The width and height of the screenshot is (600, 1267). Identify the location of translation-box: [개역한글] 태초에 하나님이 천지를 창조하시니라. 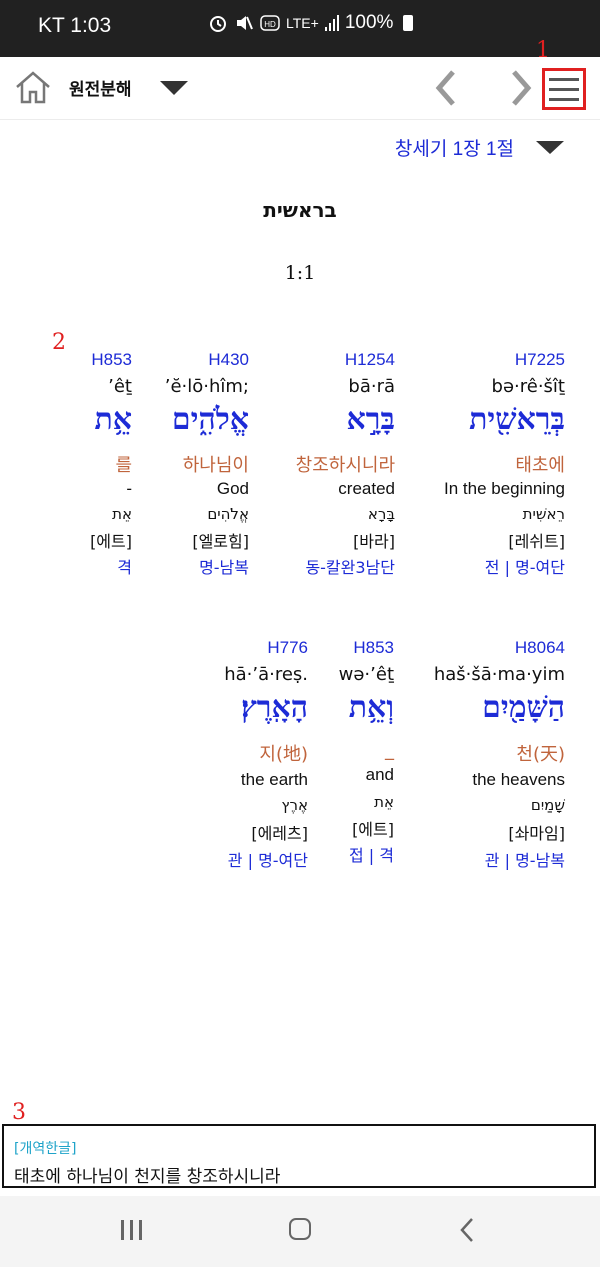
(299, 1156).